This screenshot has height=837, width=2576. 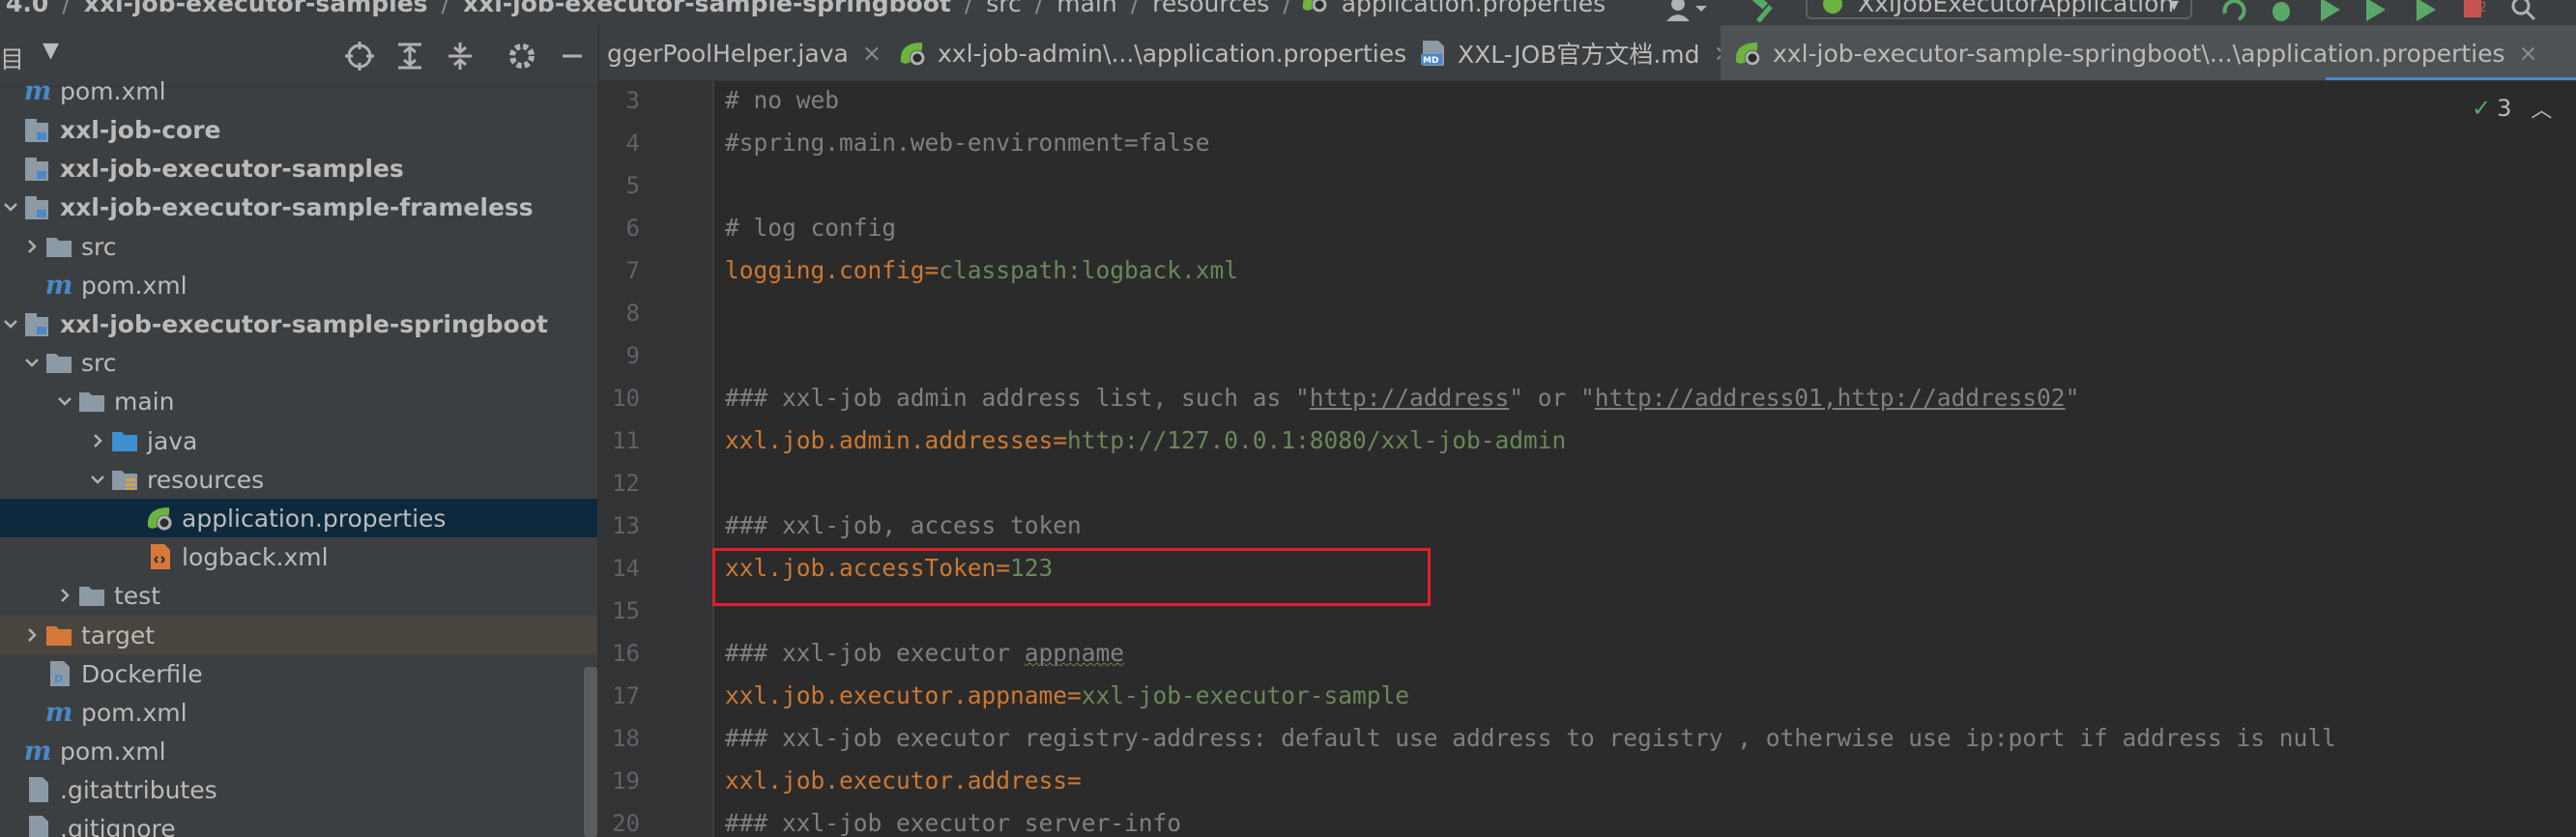 What do you see at coordinates (460, 56) in the screenshot?
I see `collapse-all-icon` at bounding box center [460, 56].